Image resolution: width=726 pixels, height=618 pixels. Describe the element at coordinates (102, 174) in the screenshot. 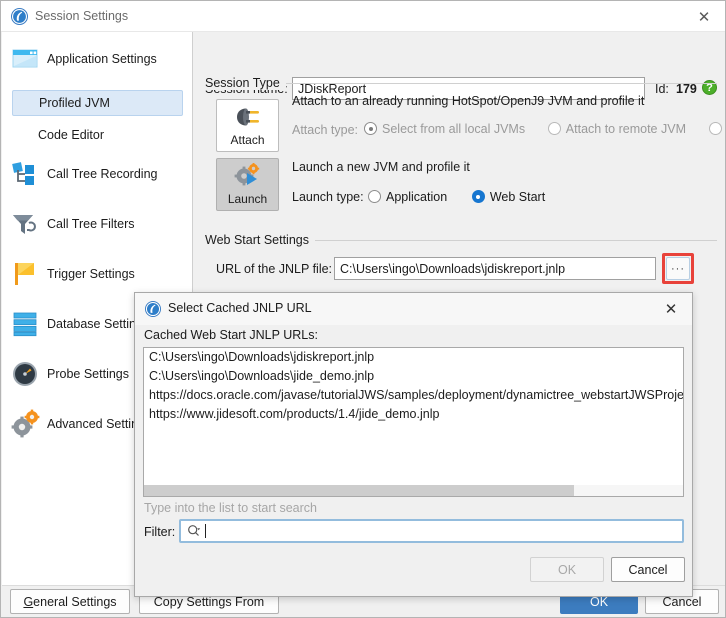

I see `sidebar-item-label: Call Tree Recording` at that location.